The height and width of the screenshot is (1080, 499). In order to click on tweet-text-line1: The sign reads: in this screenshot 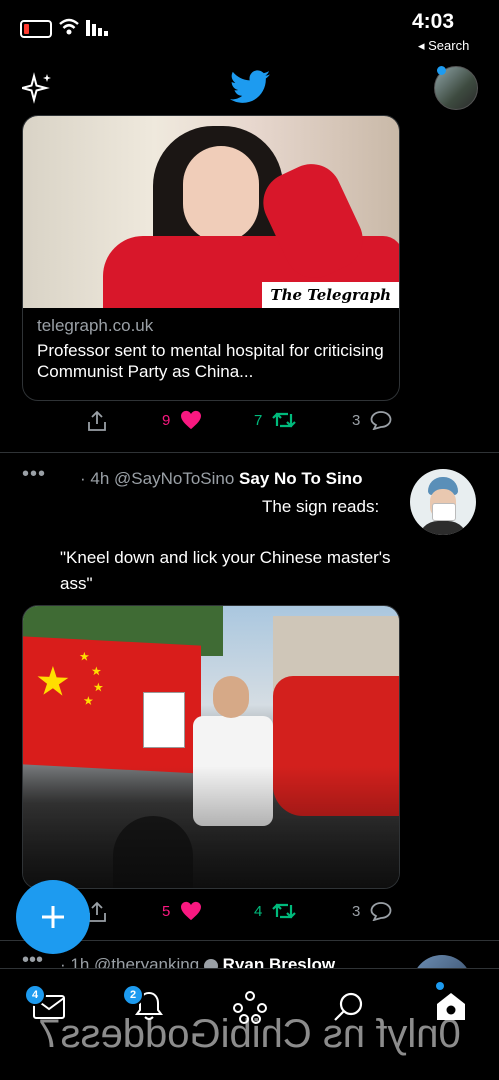, I will do `click(321, 506)`.